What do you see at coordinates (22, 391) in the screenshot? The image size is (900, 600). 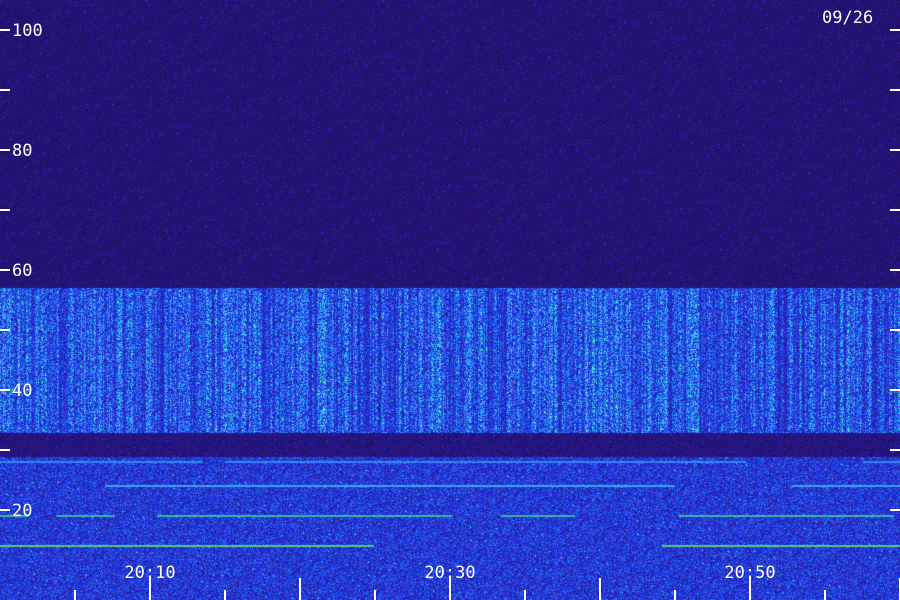 I see `y-tick-label-40: 40` at bounding box center [22, 391].